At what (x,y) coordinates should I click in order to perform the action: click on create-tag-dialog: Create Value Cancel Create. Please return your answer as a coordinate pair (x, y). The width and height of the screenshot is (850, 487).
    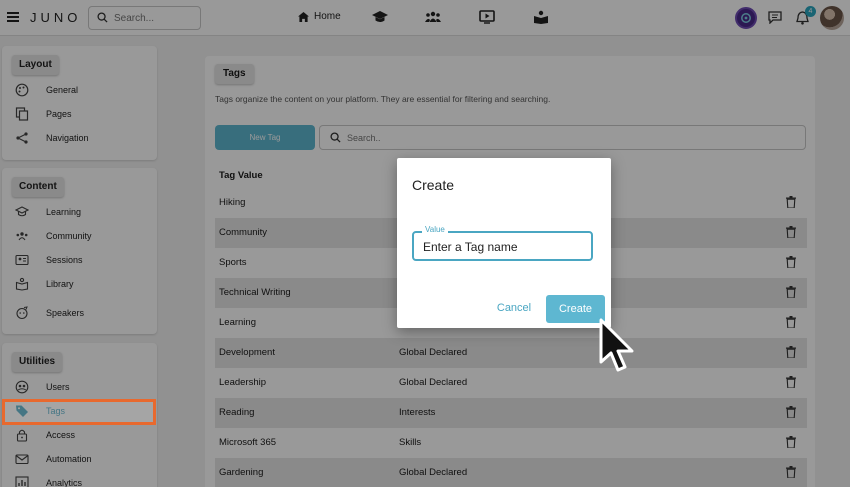
    Looking at the image, I should click on (504, 243).